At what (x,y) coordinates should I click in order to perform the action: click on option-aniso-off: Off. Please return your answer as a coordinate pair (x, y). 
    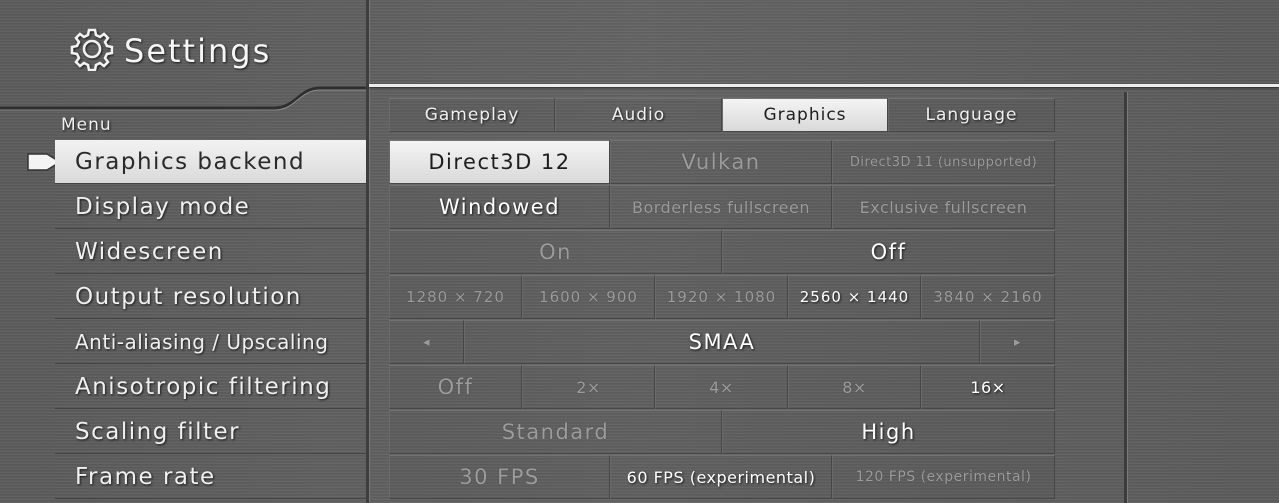
    Looking at the image, I should click on (455, 387).